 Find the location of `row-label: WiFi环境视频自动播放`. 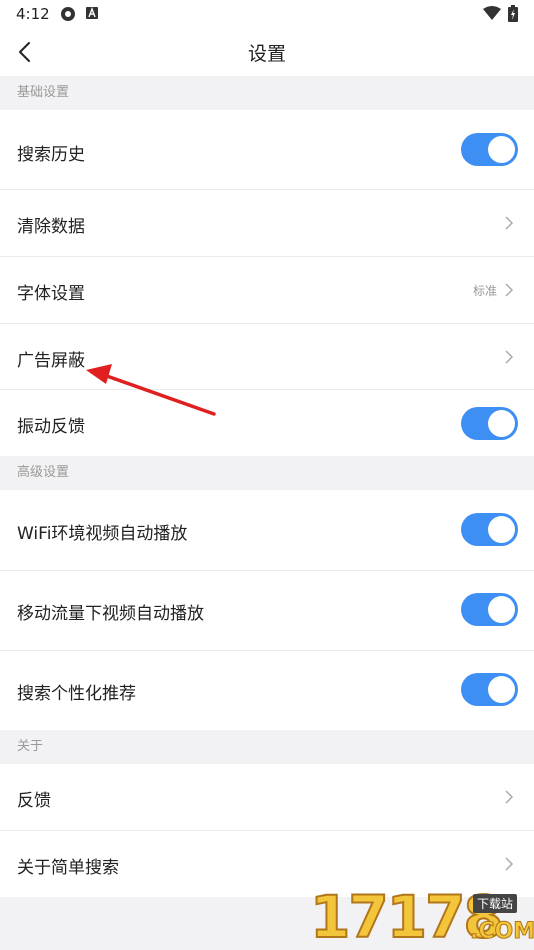

row-label: WiFi环境视频自动播放 is located at coordinates (102, 534).